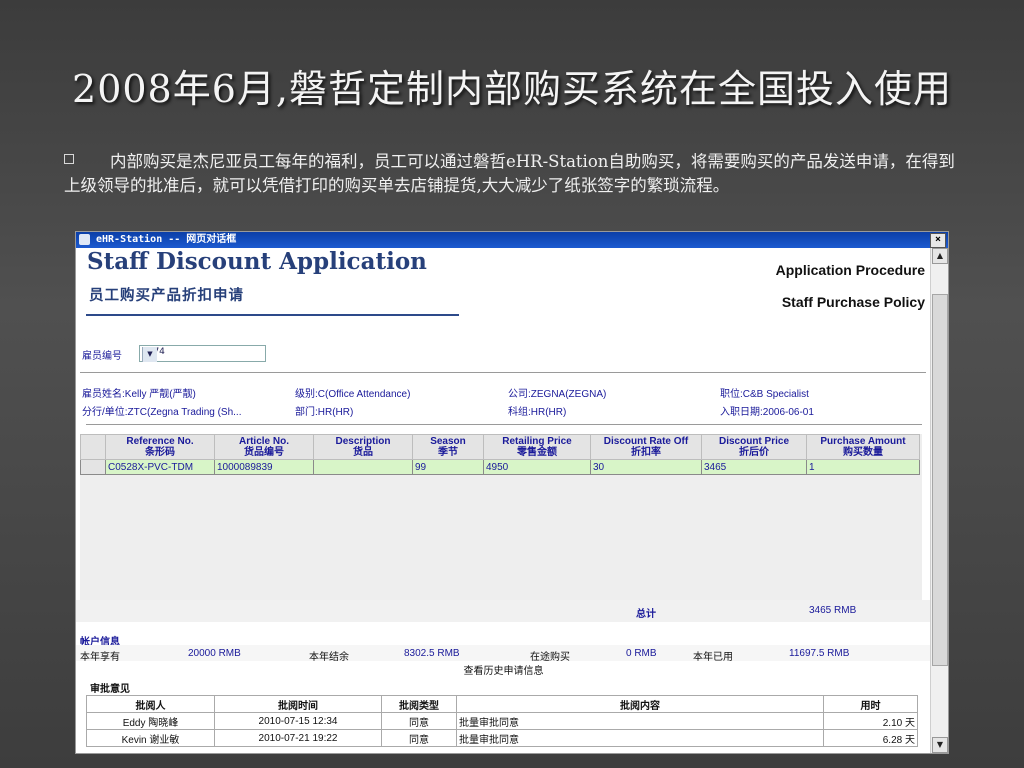  What do you see at coordinates (150, 738) in the screenshot?
I see `approver: Kevin 谢业敏` at bounding box center [150, 738].